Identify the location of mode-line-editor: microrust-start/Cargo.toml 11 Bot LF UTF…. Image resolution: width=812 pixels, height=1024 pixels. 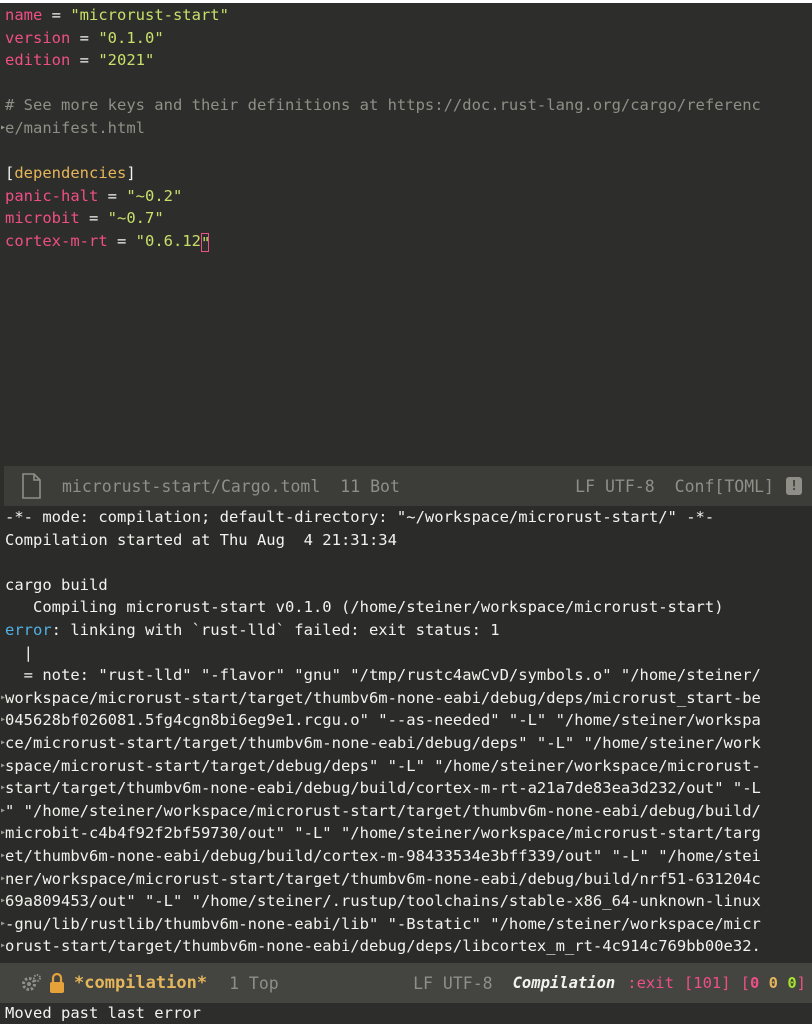
(406, 486).